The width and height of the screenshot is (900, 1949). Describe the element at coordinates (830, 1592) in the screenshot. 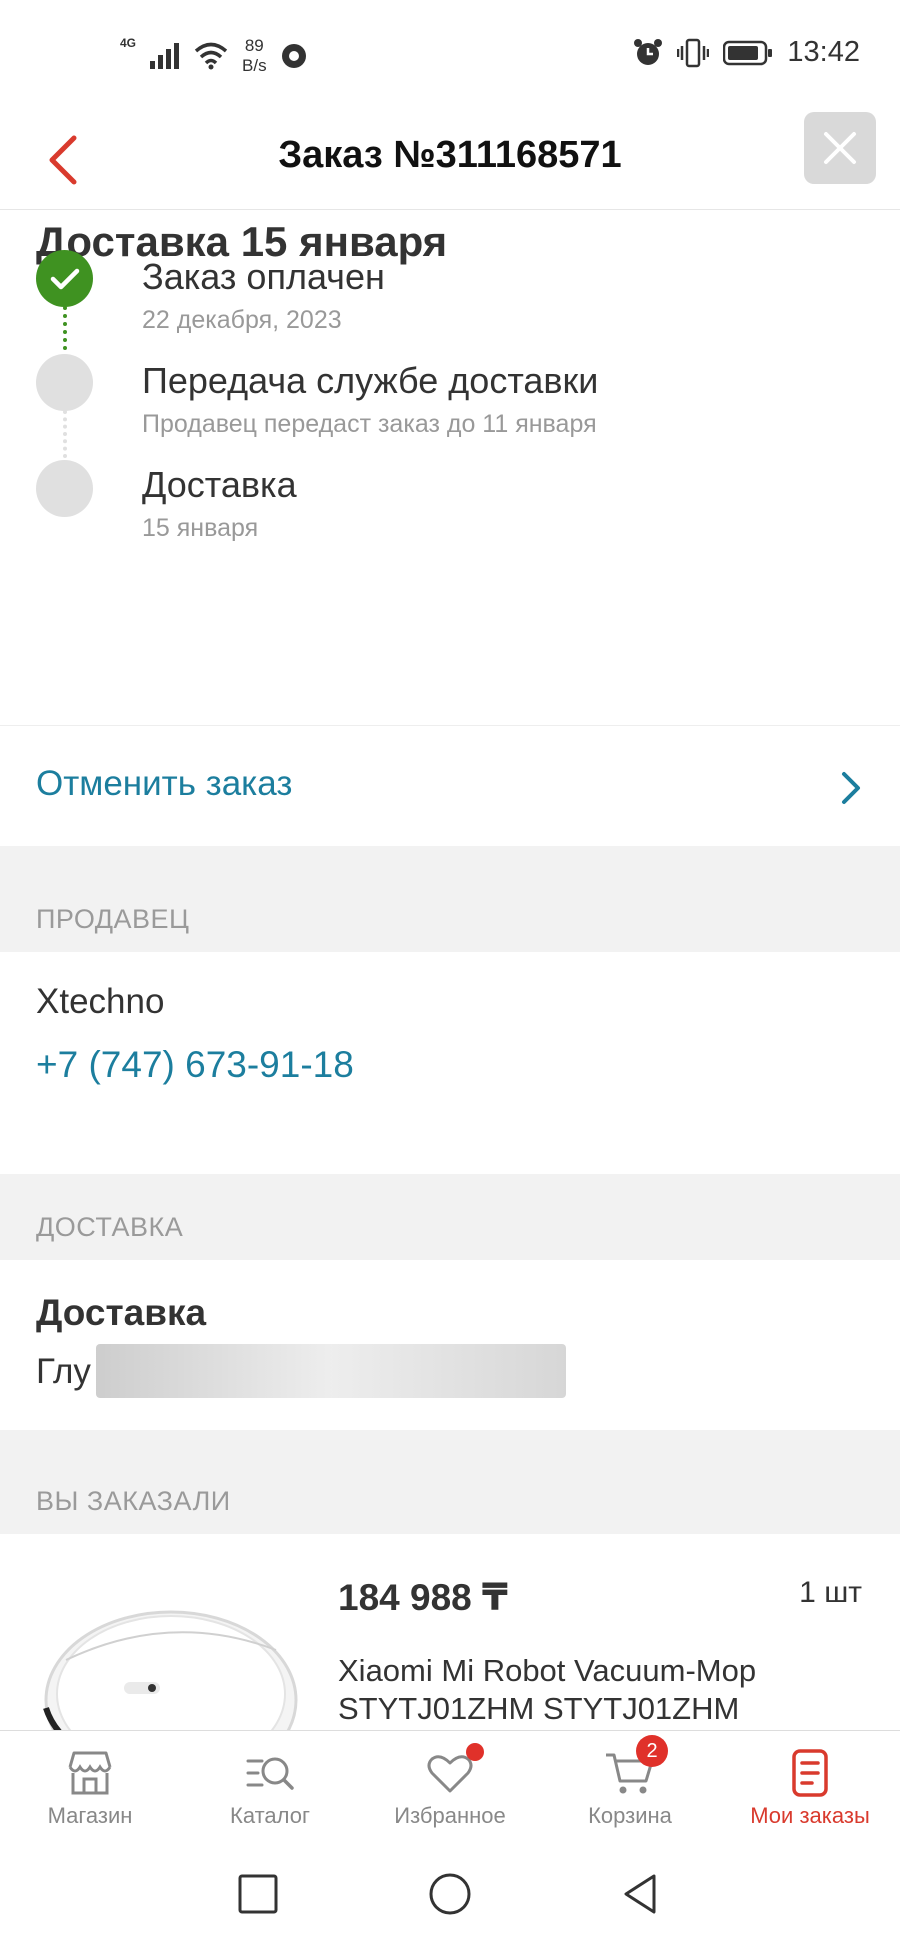

I see `product-quantity: 1 шт` at that location.